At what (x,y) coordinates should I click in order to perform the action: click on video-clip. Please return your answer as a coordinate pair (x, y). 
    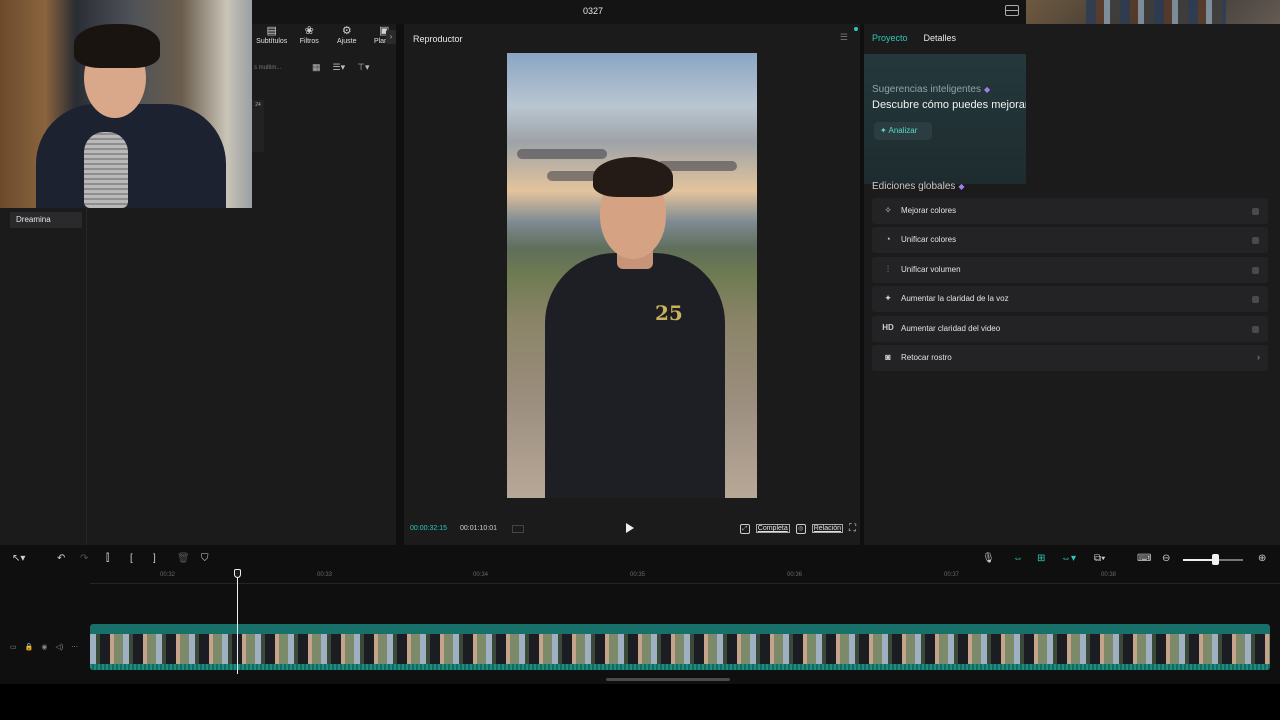
    Looking at the image, I should click on (680, 647).